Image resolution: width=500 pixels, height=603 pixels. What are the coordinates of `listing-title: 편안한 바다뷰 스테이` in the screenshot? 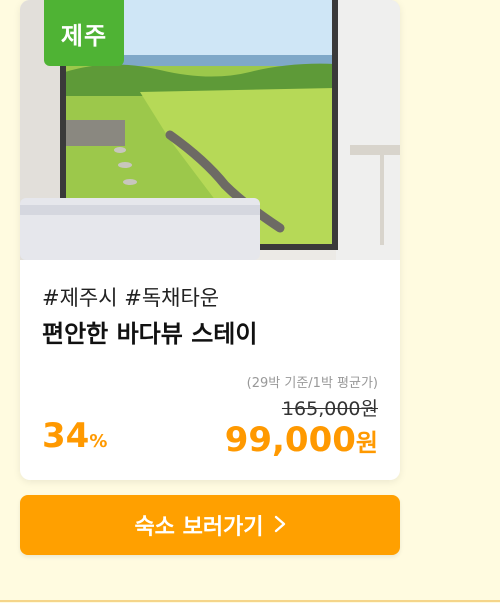 It's located at (150, 334).